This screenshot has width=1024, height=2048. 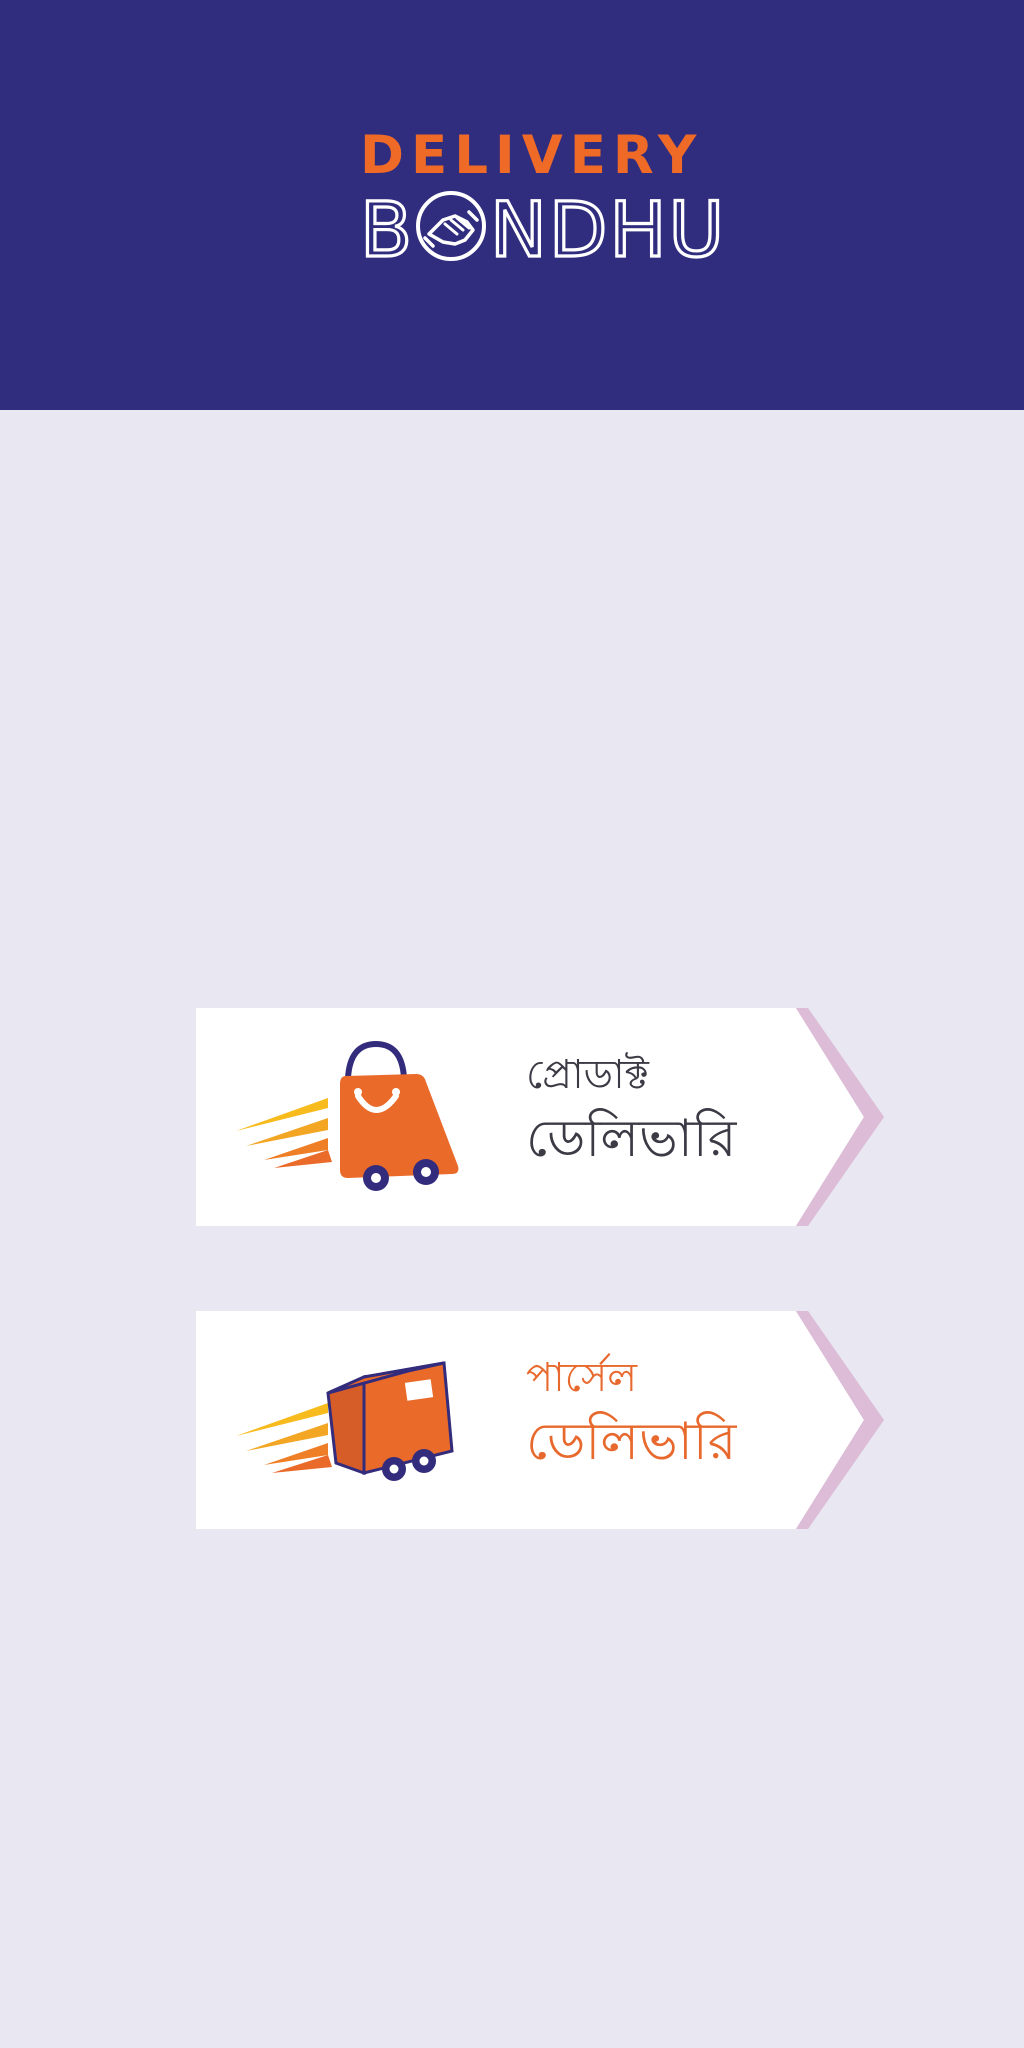 What do you see at coordinates (451, 226) in the screenshot?
I see `handshake-icon` at bounding box center [451, 226].